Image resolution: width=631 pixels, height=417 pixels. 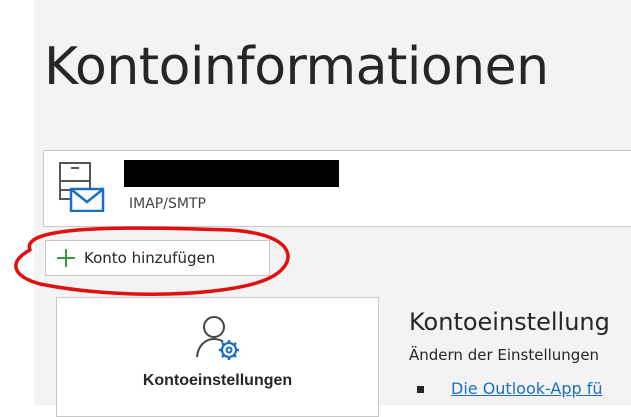 What do you see at coordinates (420, 389) in the screenshot?
I see `bullet-icon` at bounding box center [420, 389].